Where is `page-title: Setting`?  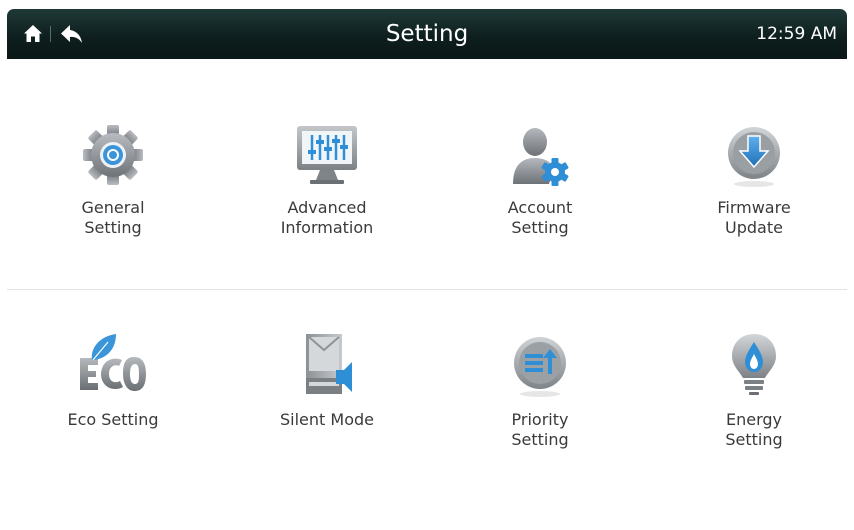 page-title: Setting is located at coordinates (427, 34).